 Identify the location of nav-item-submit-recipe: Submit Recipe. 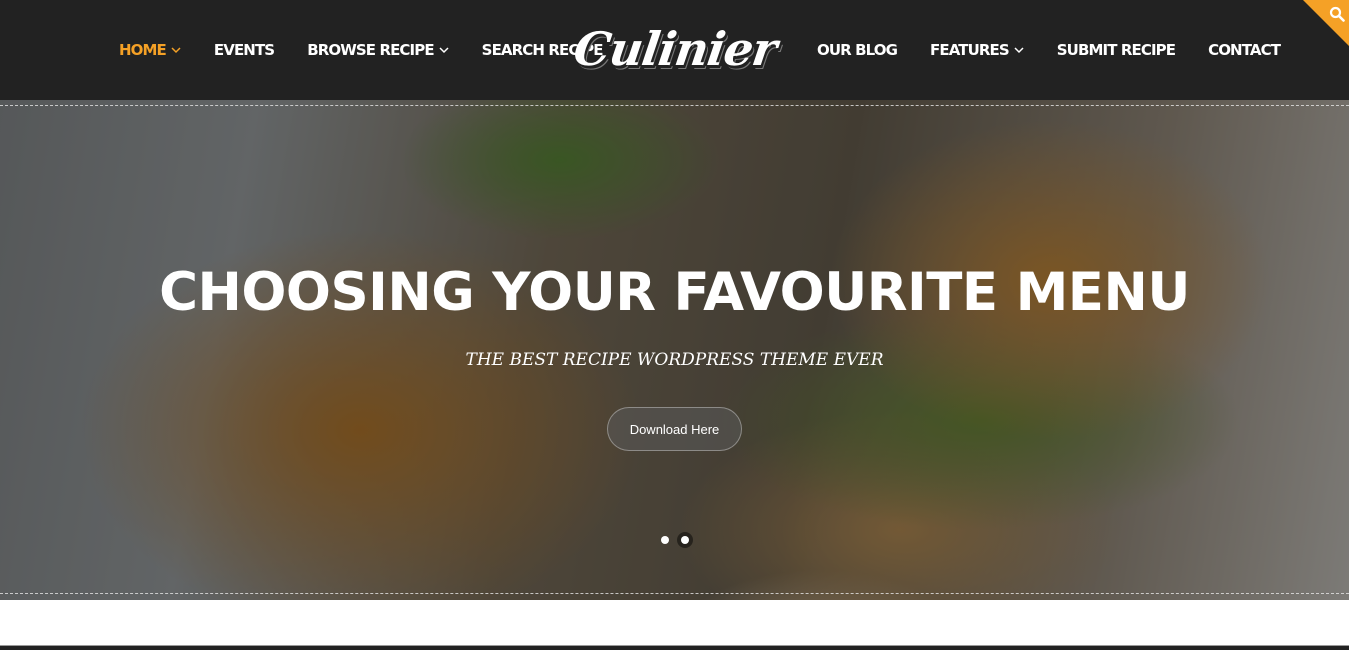
(1116, 50).